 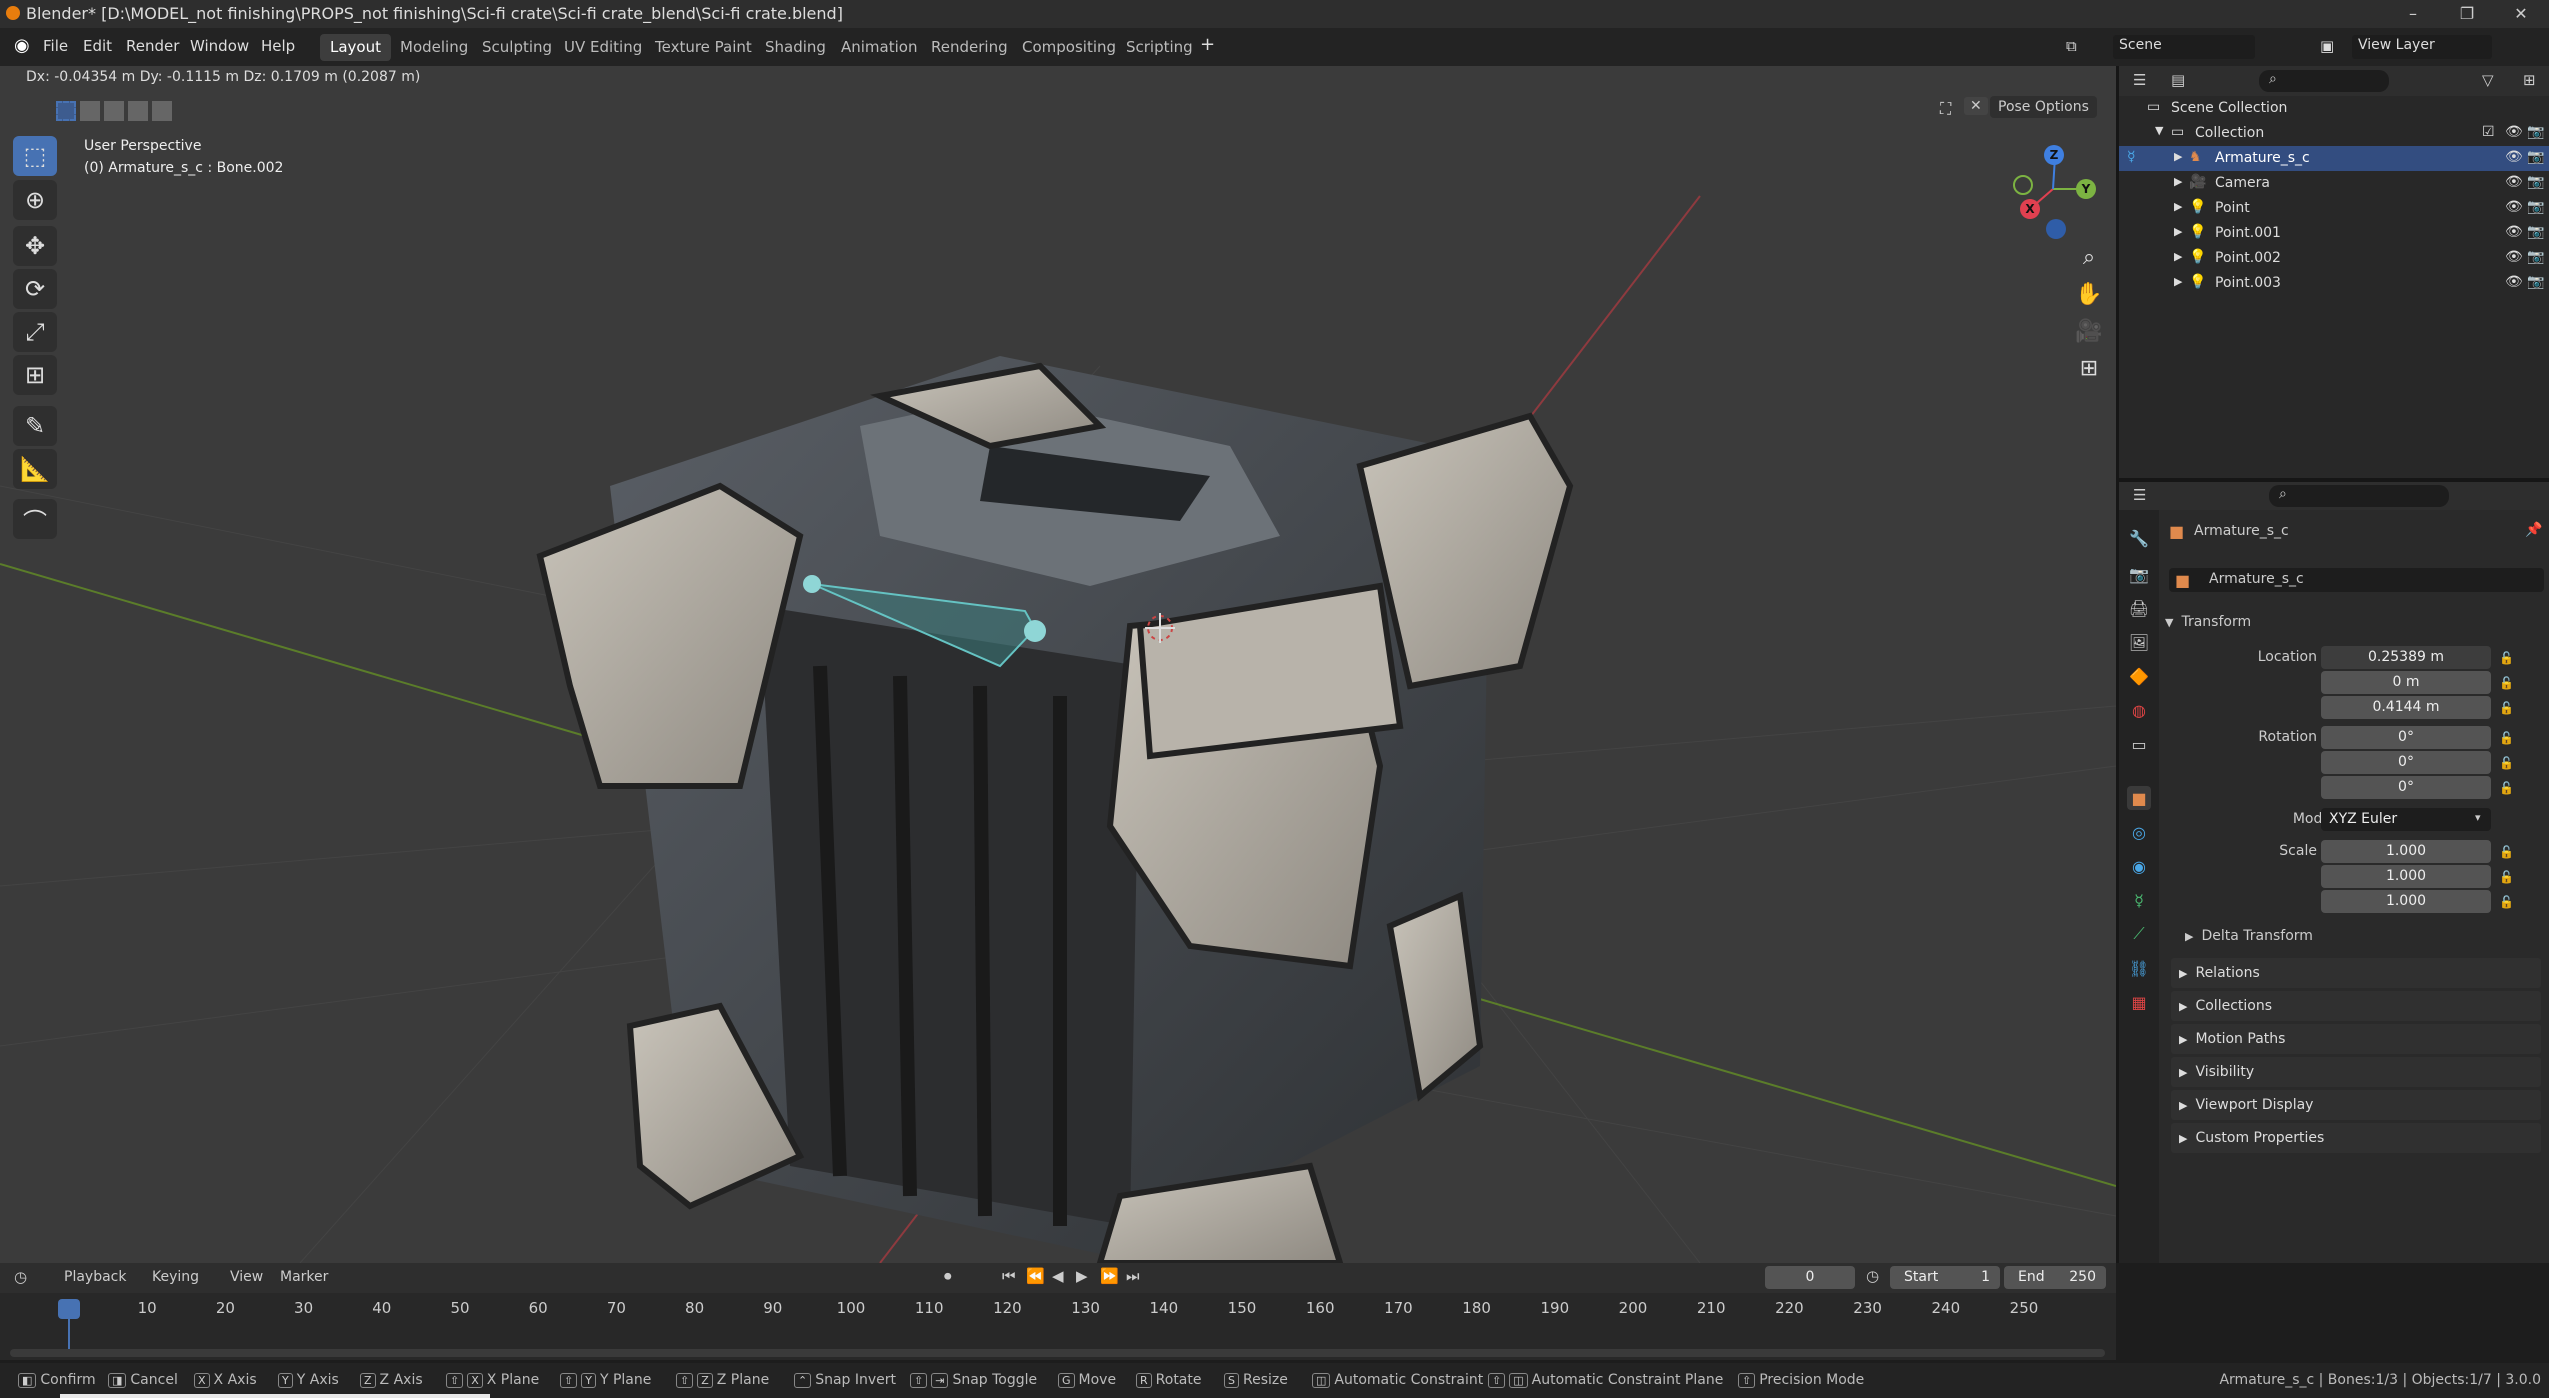 What do you see at coordinates (517, 47) in the screenshot?
I see `tab-sculpting: Sculpting` at bounding box center [517, 47].